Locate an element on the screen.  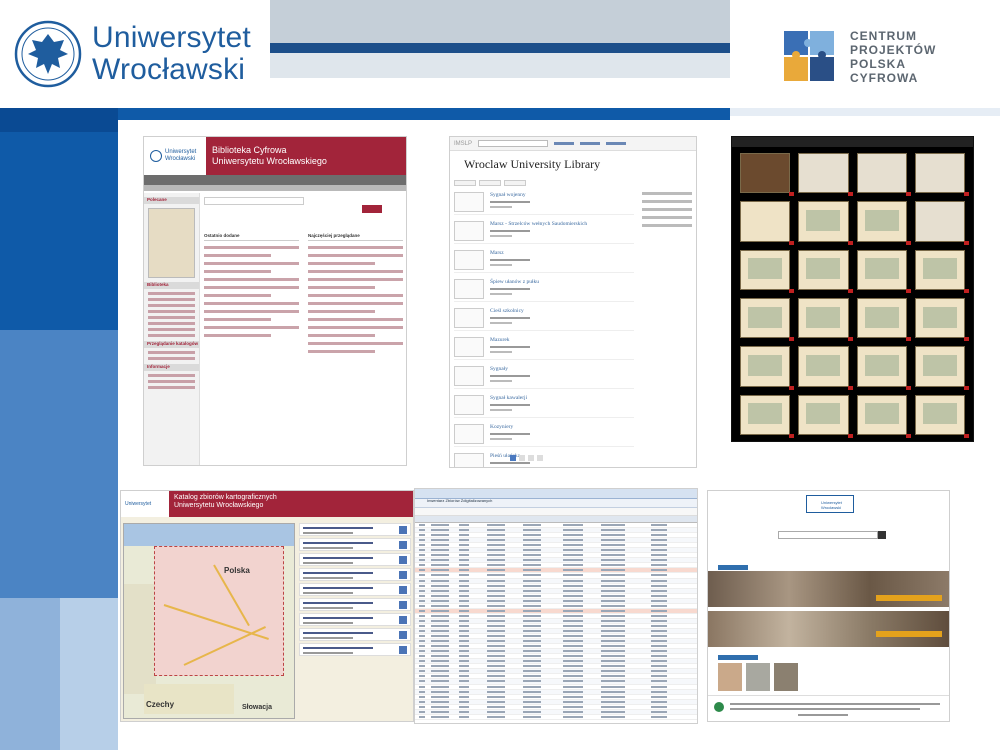
top-blue-strip is located at coordinates (424, 114).